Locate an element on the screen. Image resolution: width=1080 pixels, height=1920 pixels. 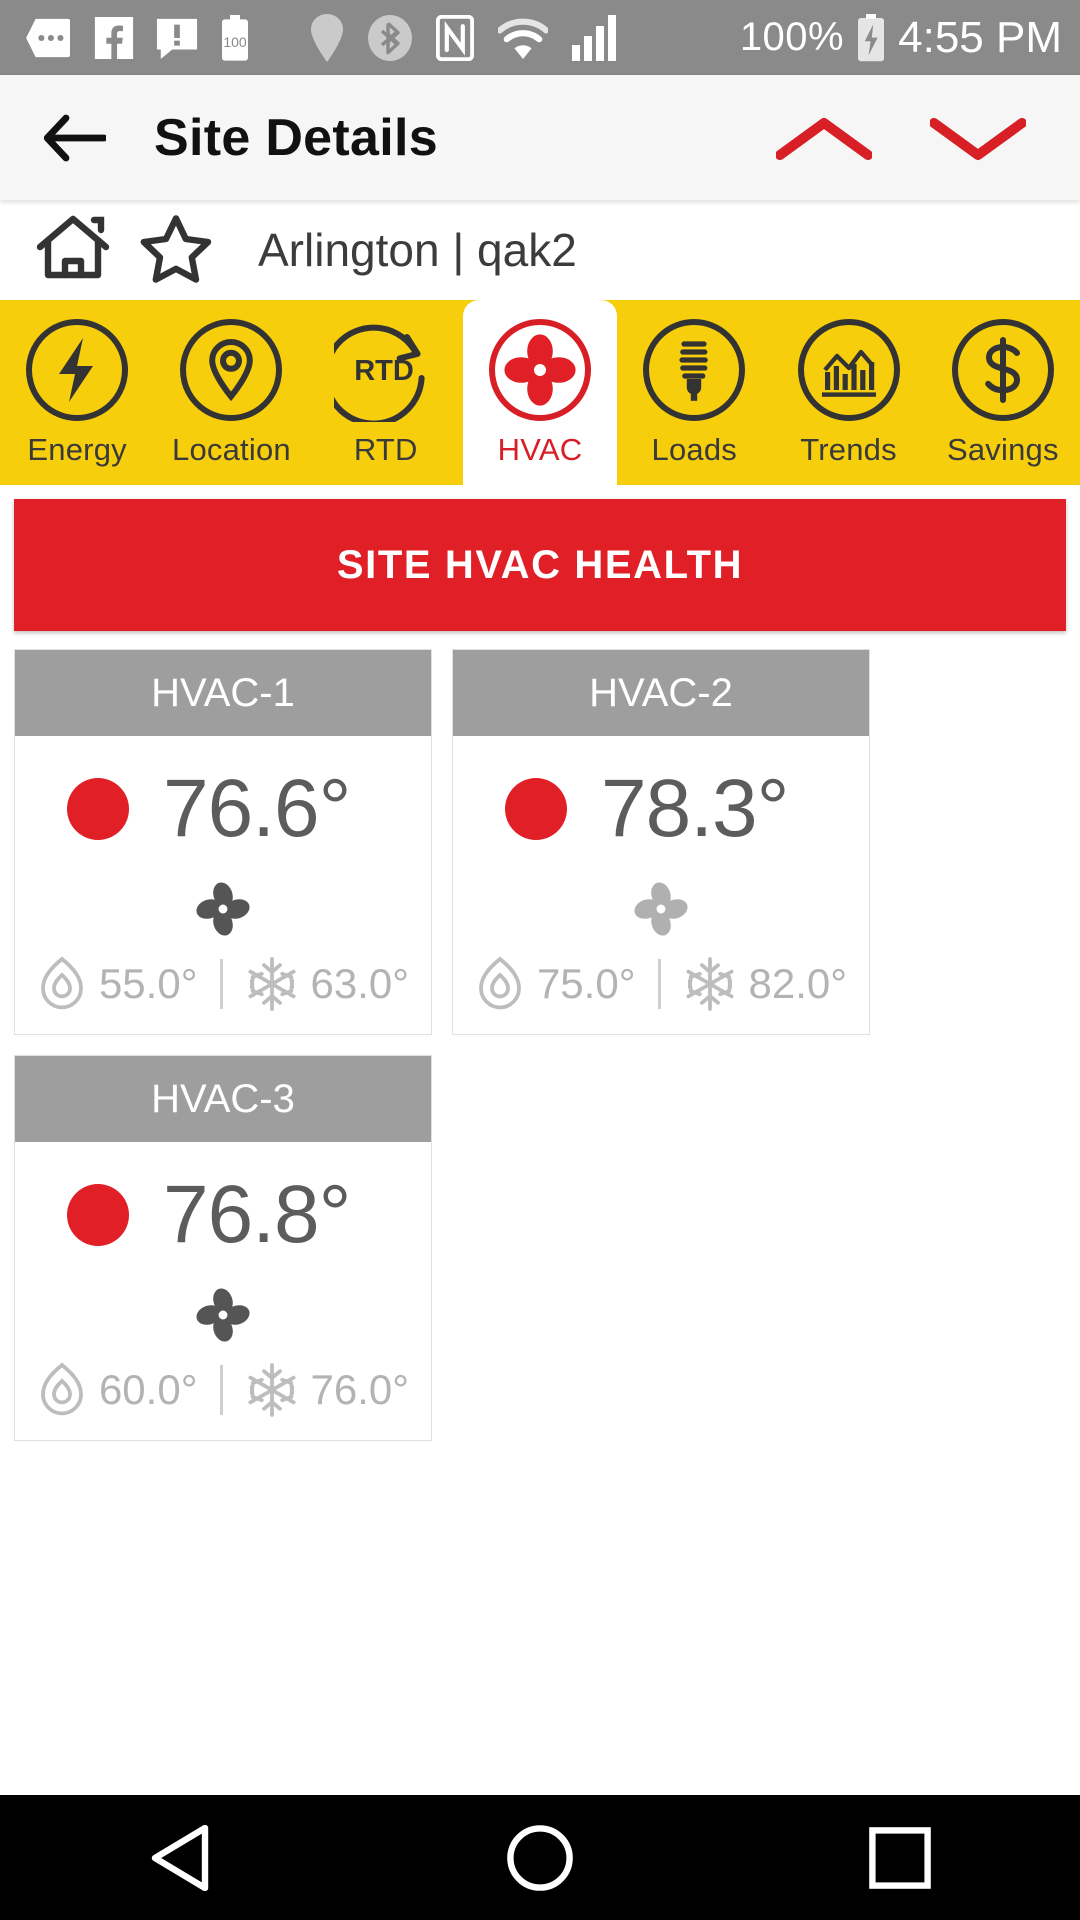
heat-setpoint: 60.0° is located at coordinates (117, 1390).